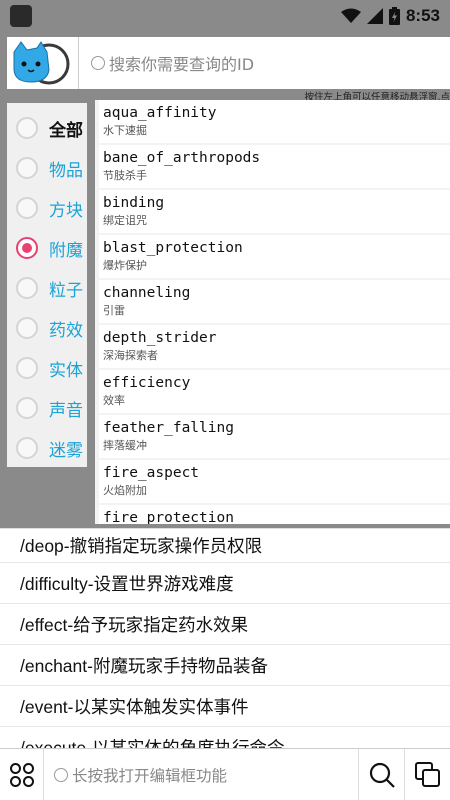  What do you see at coordinates (66, 410) in the screenshot?
I see `category-label: 声音` at bounding box center [66, 410].